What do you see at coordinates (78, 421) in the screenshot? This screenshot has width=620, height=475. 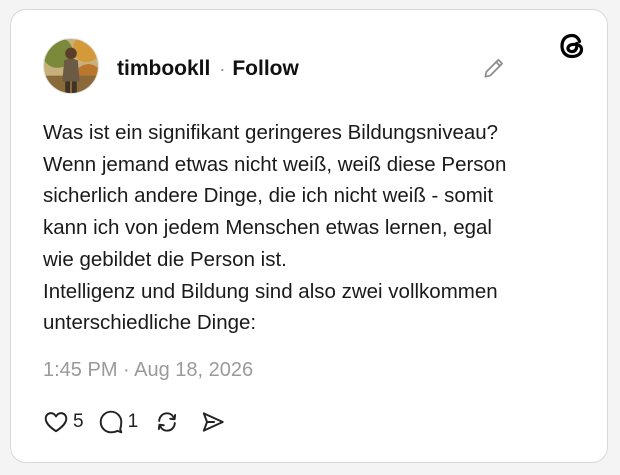 I see `like-count: 5` at bounding box center [78, 421].